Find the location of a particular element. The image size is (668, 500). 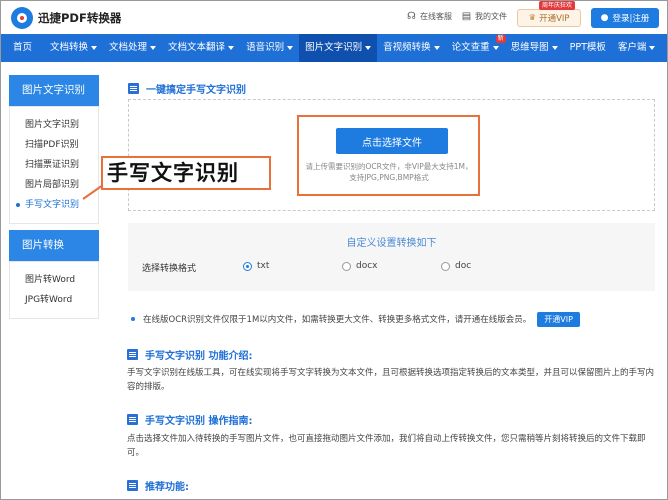

nav-ppt: PPT模板 is located at coordinates (588, 48).